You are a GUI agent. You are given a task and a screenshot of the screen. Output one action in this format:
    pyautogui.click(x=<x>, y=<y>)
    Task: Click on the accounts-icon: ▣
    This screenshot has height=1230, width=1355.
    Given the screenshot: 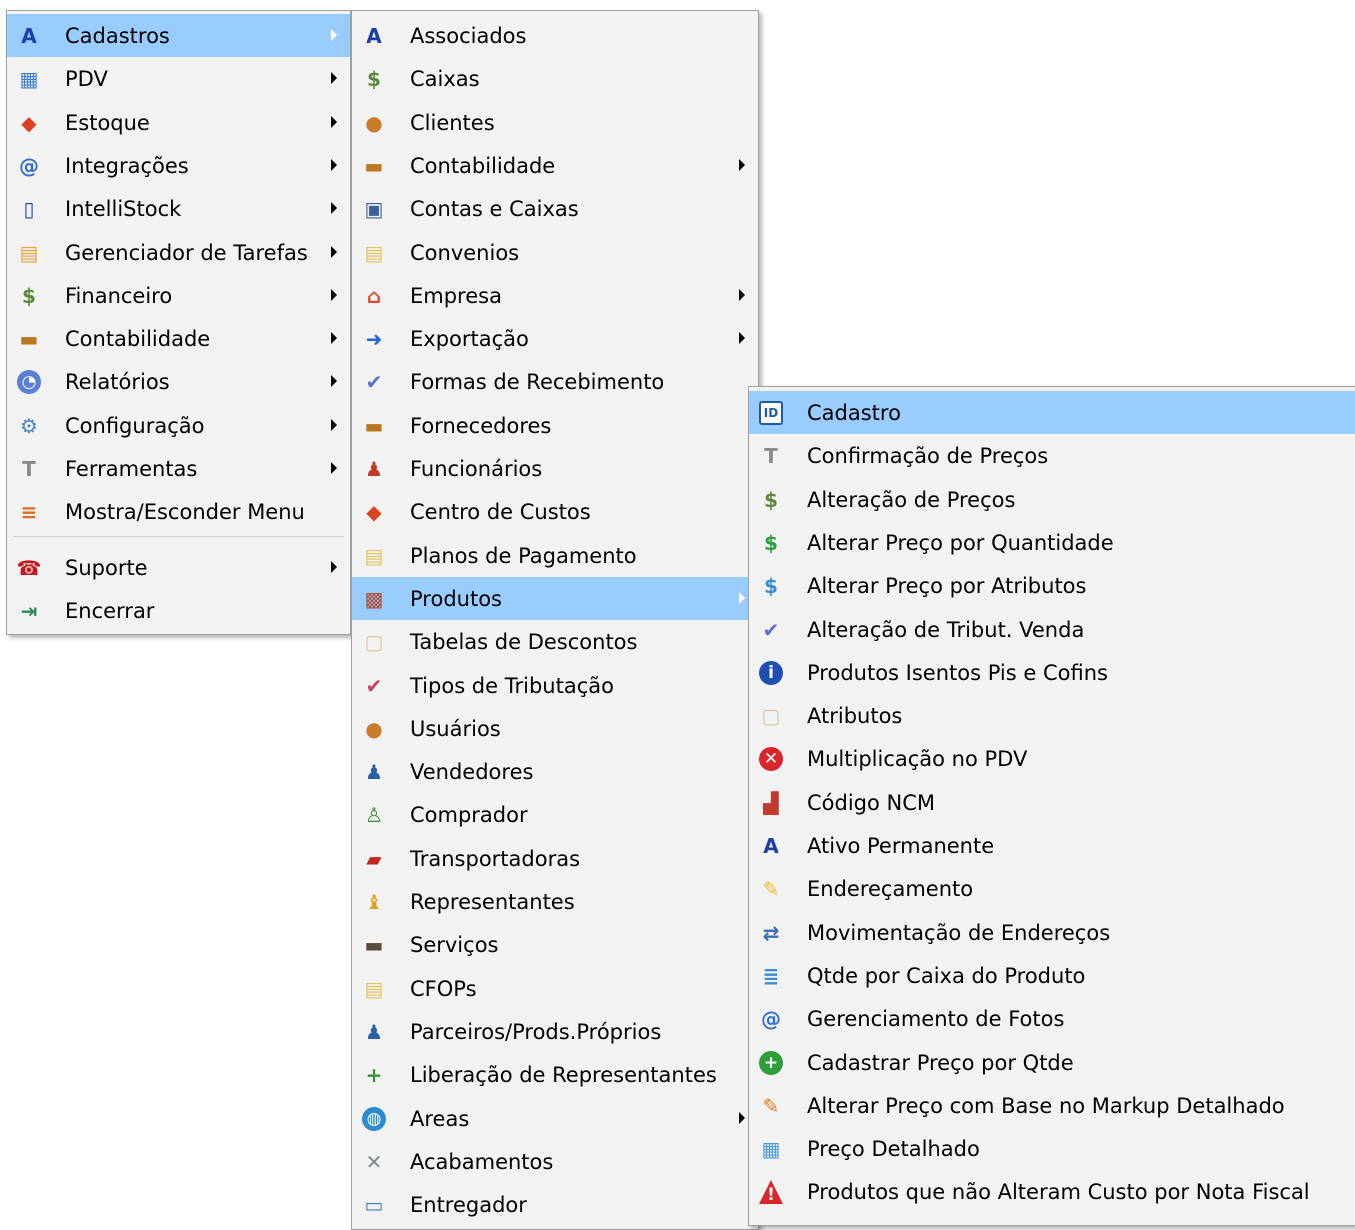 What is the action you would take?
    pyautogui.click(x=374, y=209)
    